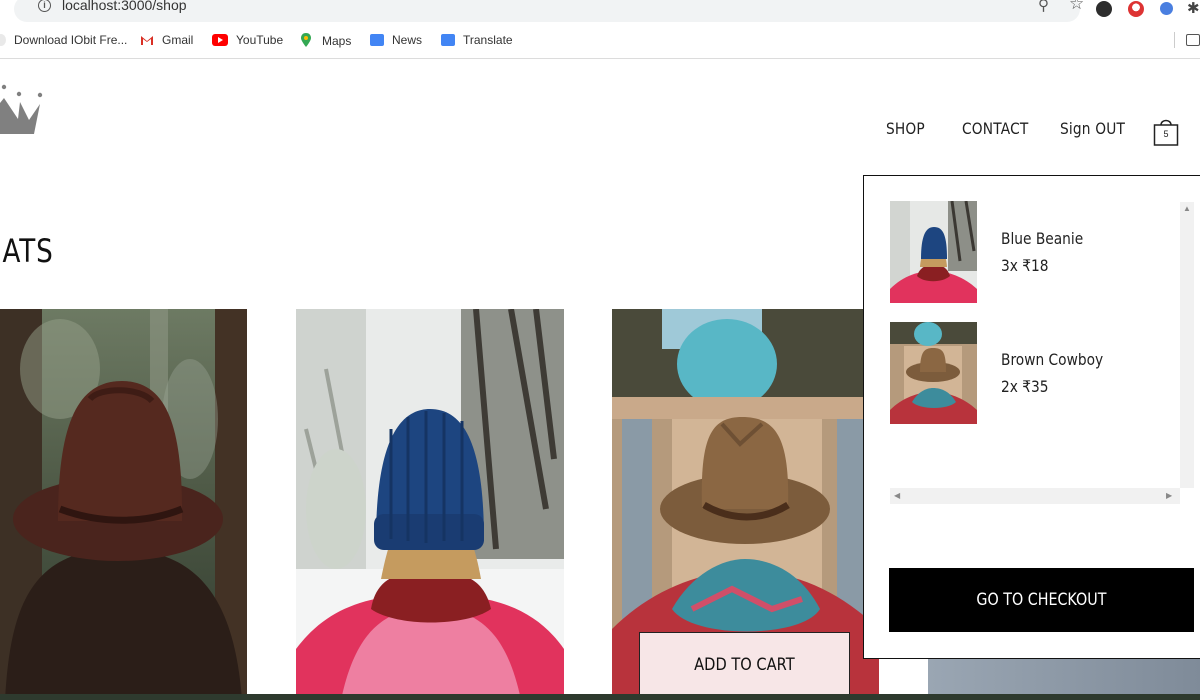  Describe the element at coordinates (600, 697) in the screenshot. I see `taskbar-strip` at that location.